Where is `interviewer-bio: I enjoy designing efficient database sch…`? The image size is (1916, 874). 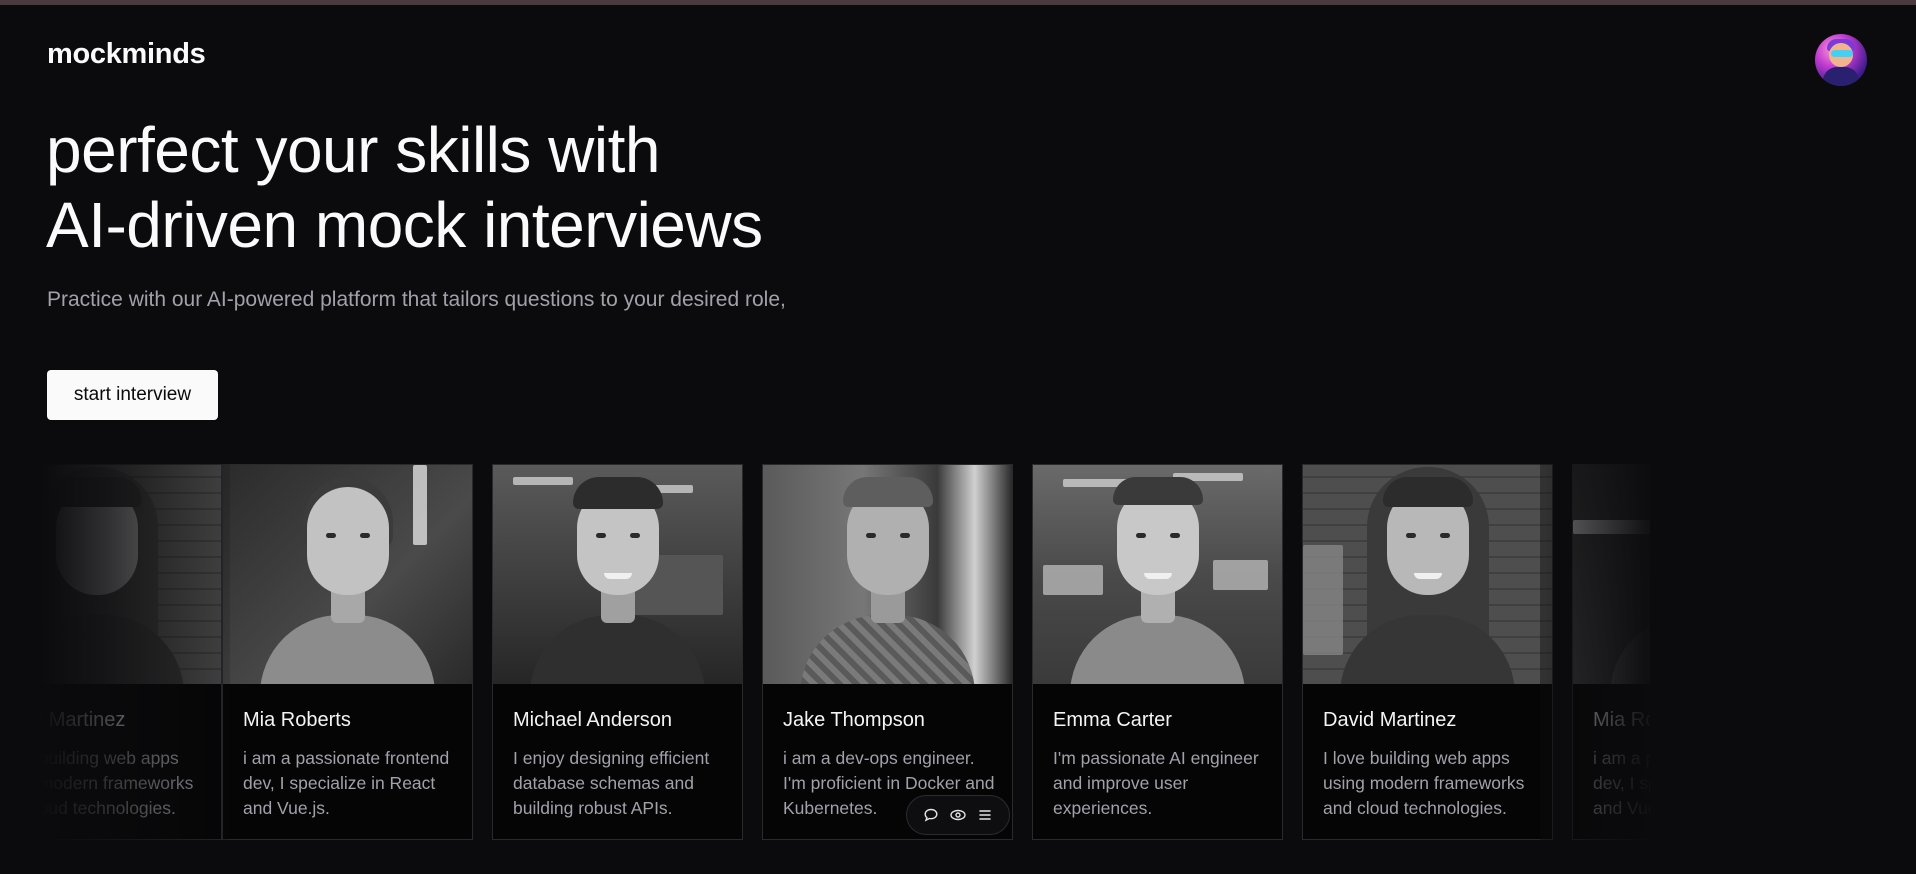
interviewer-bio: I enjoy designing efficient database sch… is located at coordinates (611, 783).